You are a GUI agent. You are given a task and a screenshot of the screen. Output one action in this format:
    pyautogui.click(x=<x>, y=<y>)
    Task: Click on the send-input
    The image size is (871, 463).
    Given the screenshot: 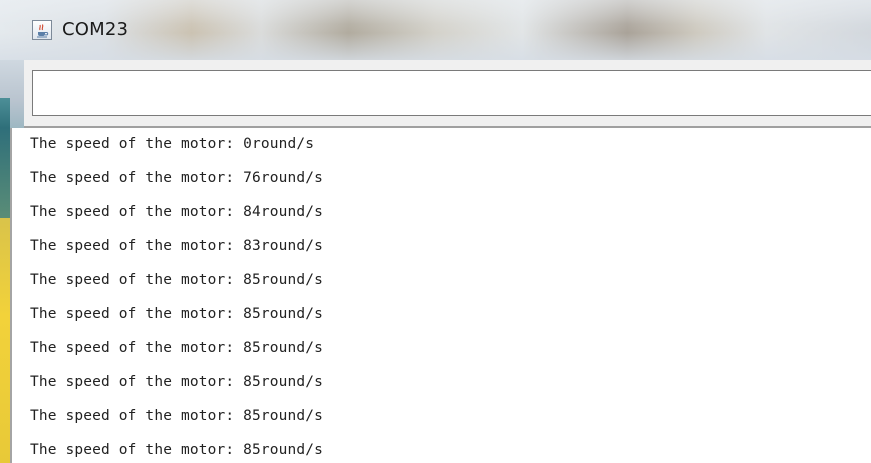 What is the action you would take?
    pyautogui.click(x=451, y=93)
    